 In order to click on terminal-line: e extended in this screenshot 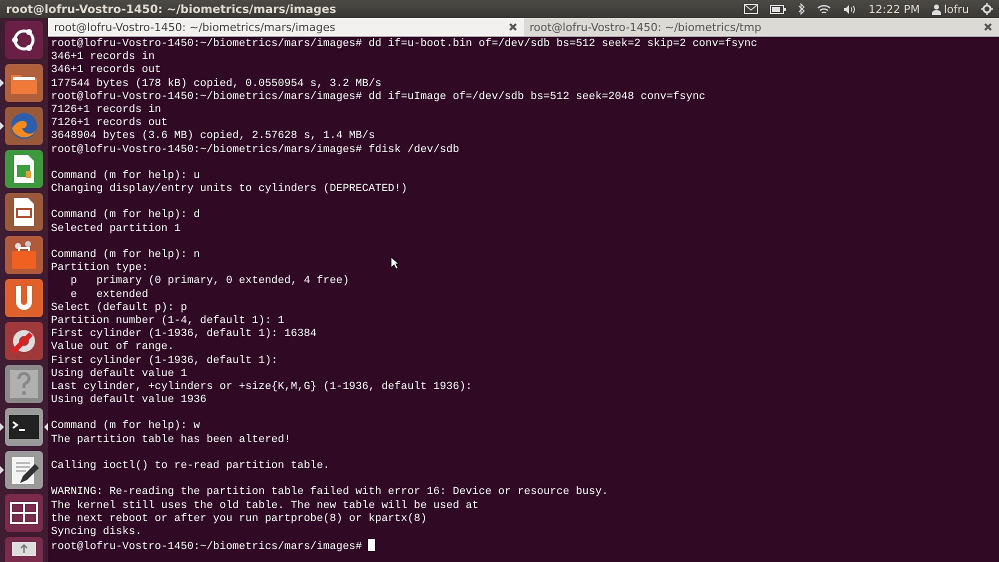, I will do `click(108, 295)`.